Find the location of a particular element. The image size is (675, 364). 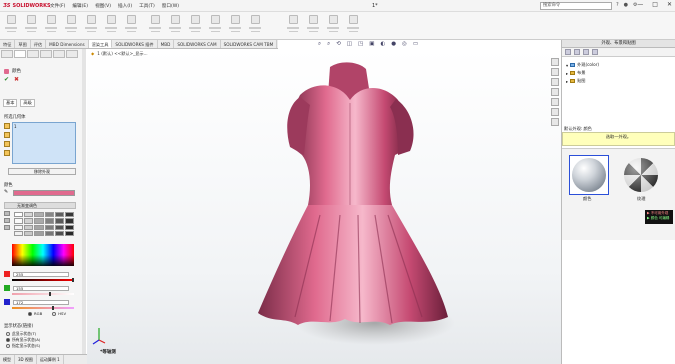

section-view-icon: ◫ is located at coordinates (349, 44).